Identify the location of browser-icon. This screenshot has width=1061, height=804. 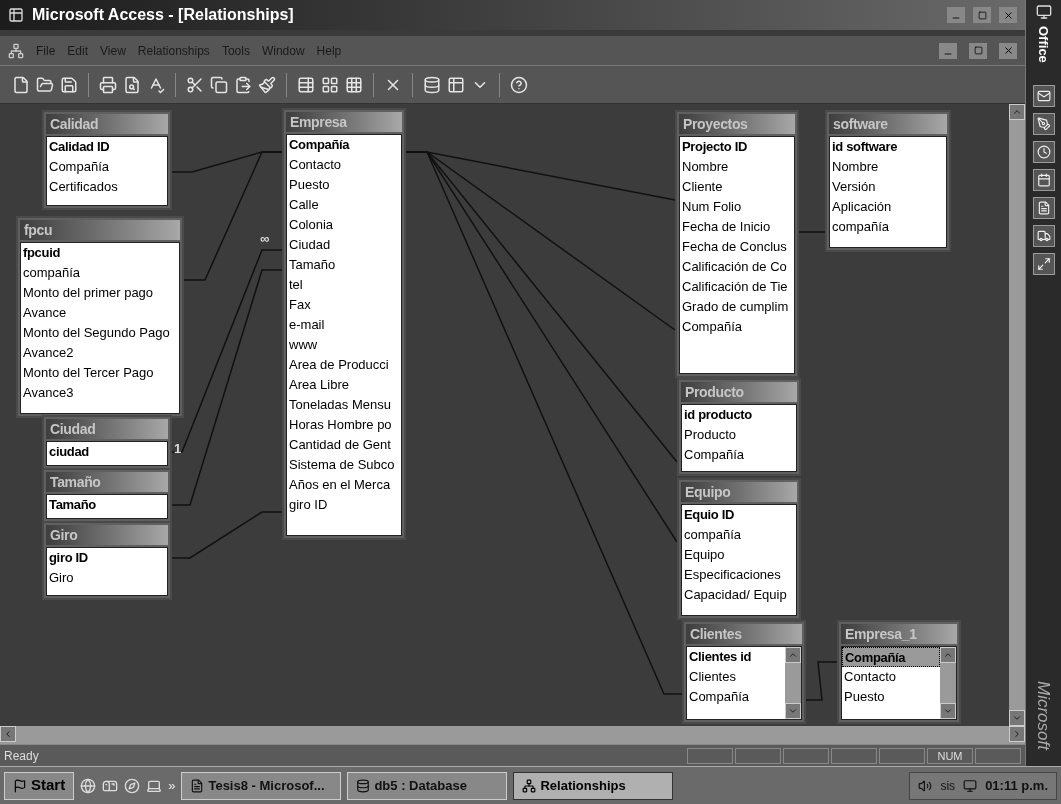
(88, 785).